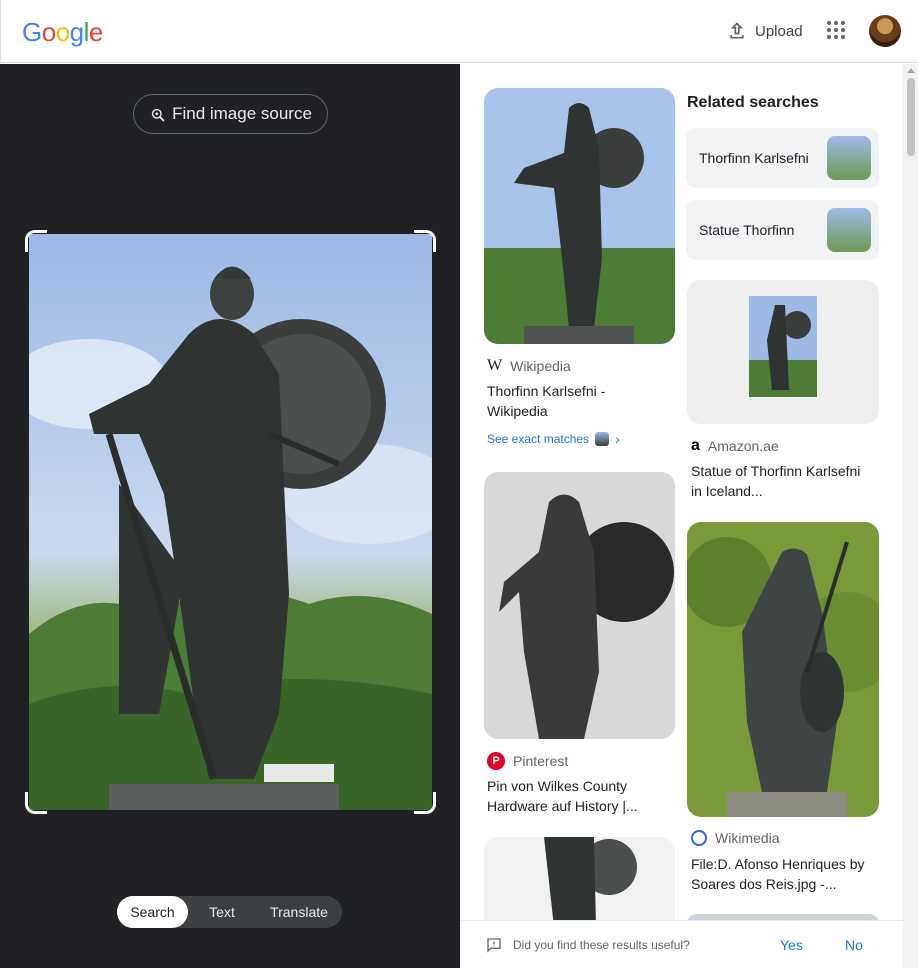  Describe the element at coordinates (753, 102) in the screenshot. I see `related-searches-heading: Related searches` at that location.